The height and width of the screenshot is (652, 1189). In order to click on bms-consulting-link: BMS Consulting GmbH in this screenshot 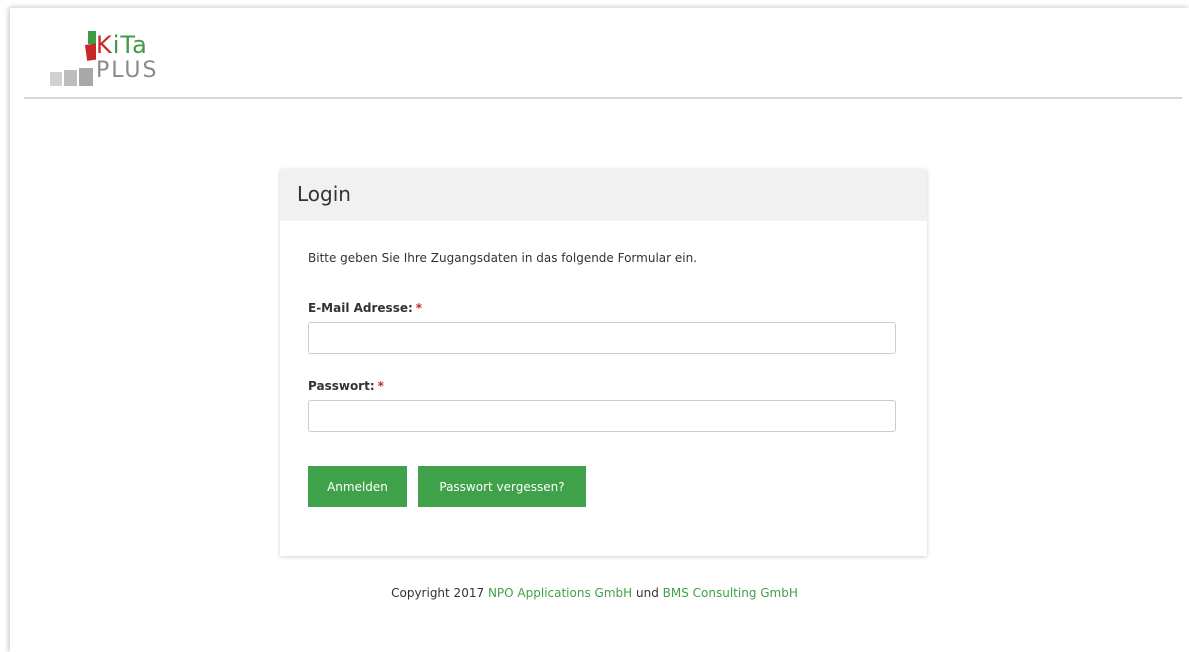, I will do `click(730, 593)`.